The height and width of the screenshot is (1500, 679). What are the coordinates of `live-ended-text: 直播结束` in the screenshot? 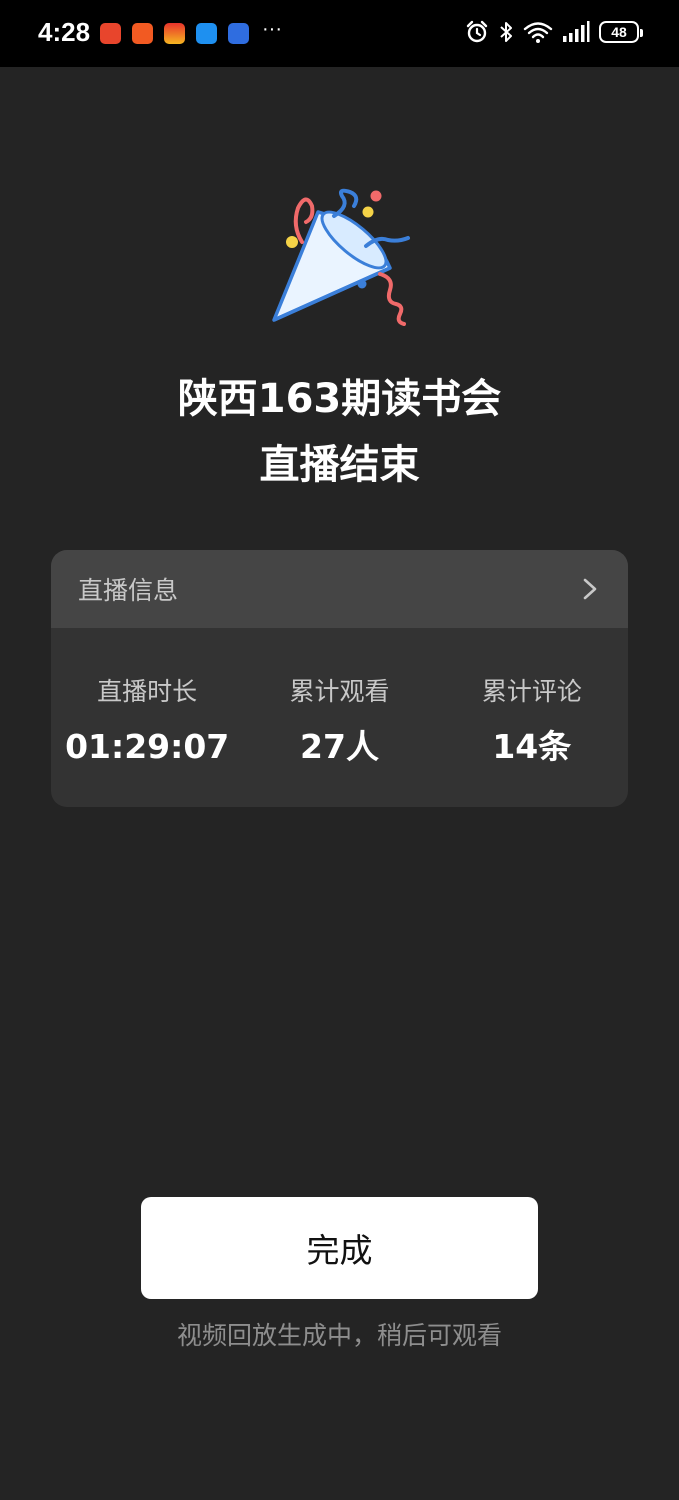 It's located at (339, 465).